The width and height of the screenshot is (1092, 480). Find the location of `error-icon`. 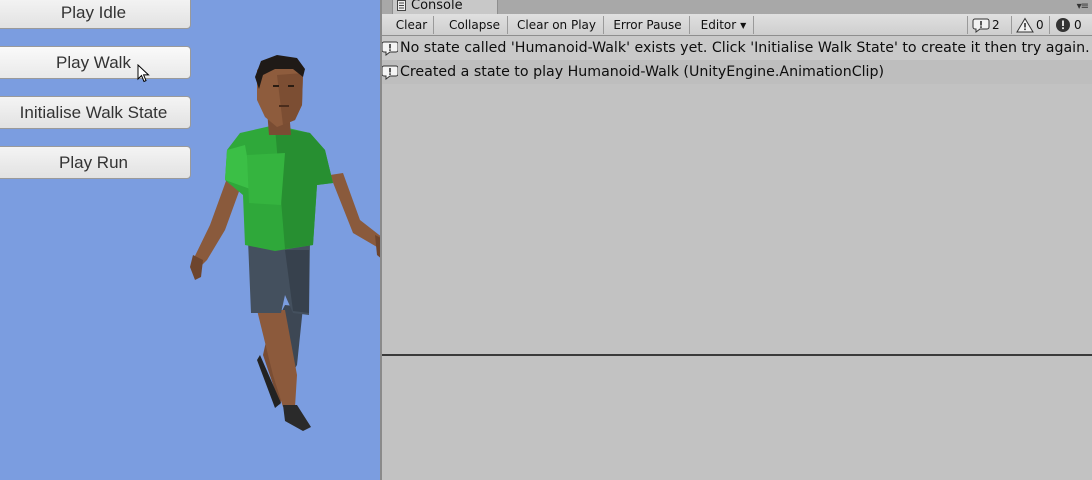

error-icon is located at coordinates (1063, 25).